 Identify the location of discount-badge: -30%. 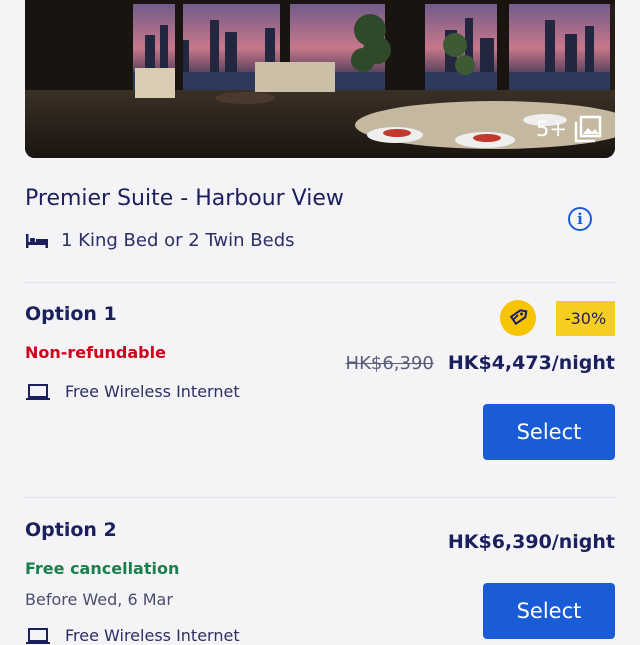
(585, 318).